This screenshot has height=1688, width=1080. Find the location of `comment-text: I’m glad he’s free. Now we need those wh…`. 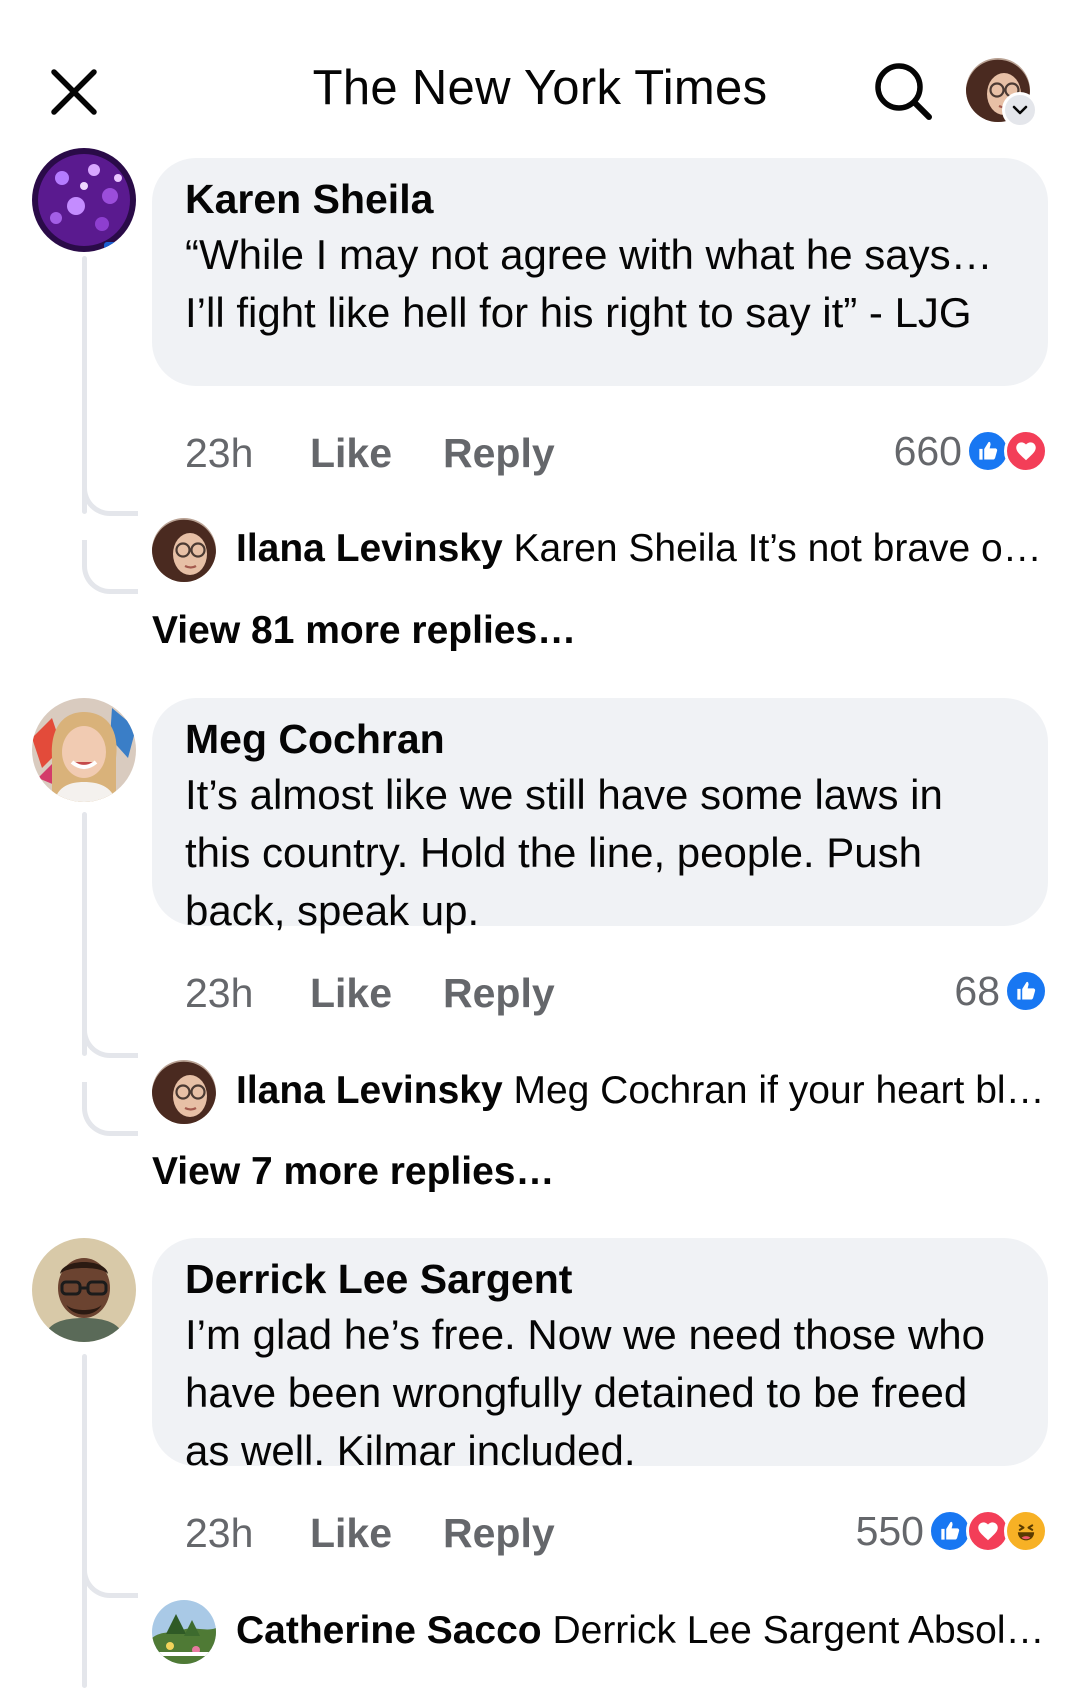

comment-text: I’m glad he’s free. Now we need those wh… is located at coordinates (585, 1392).